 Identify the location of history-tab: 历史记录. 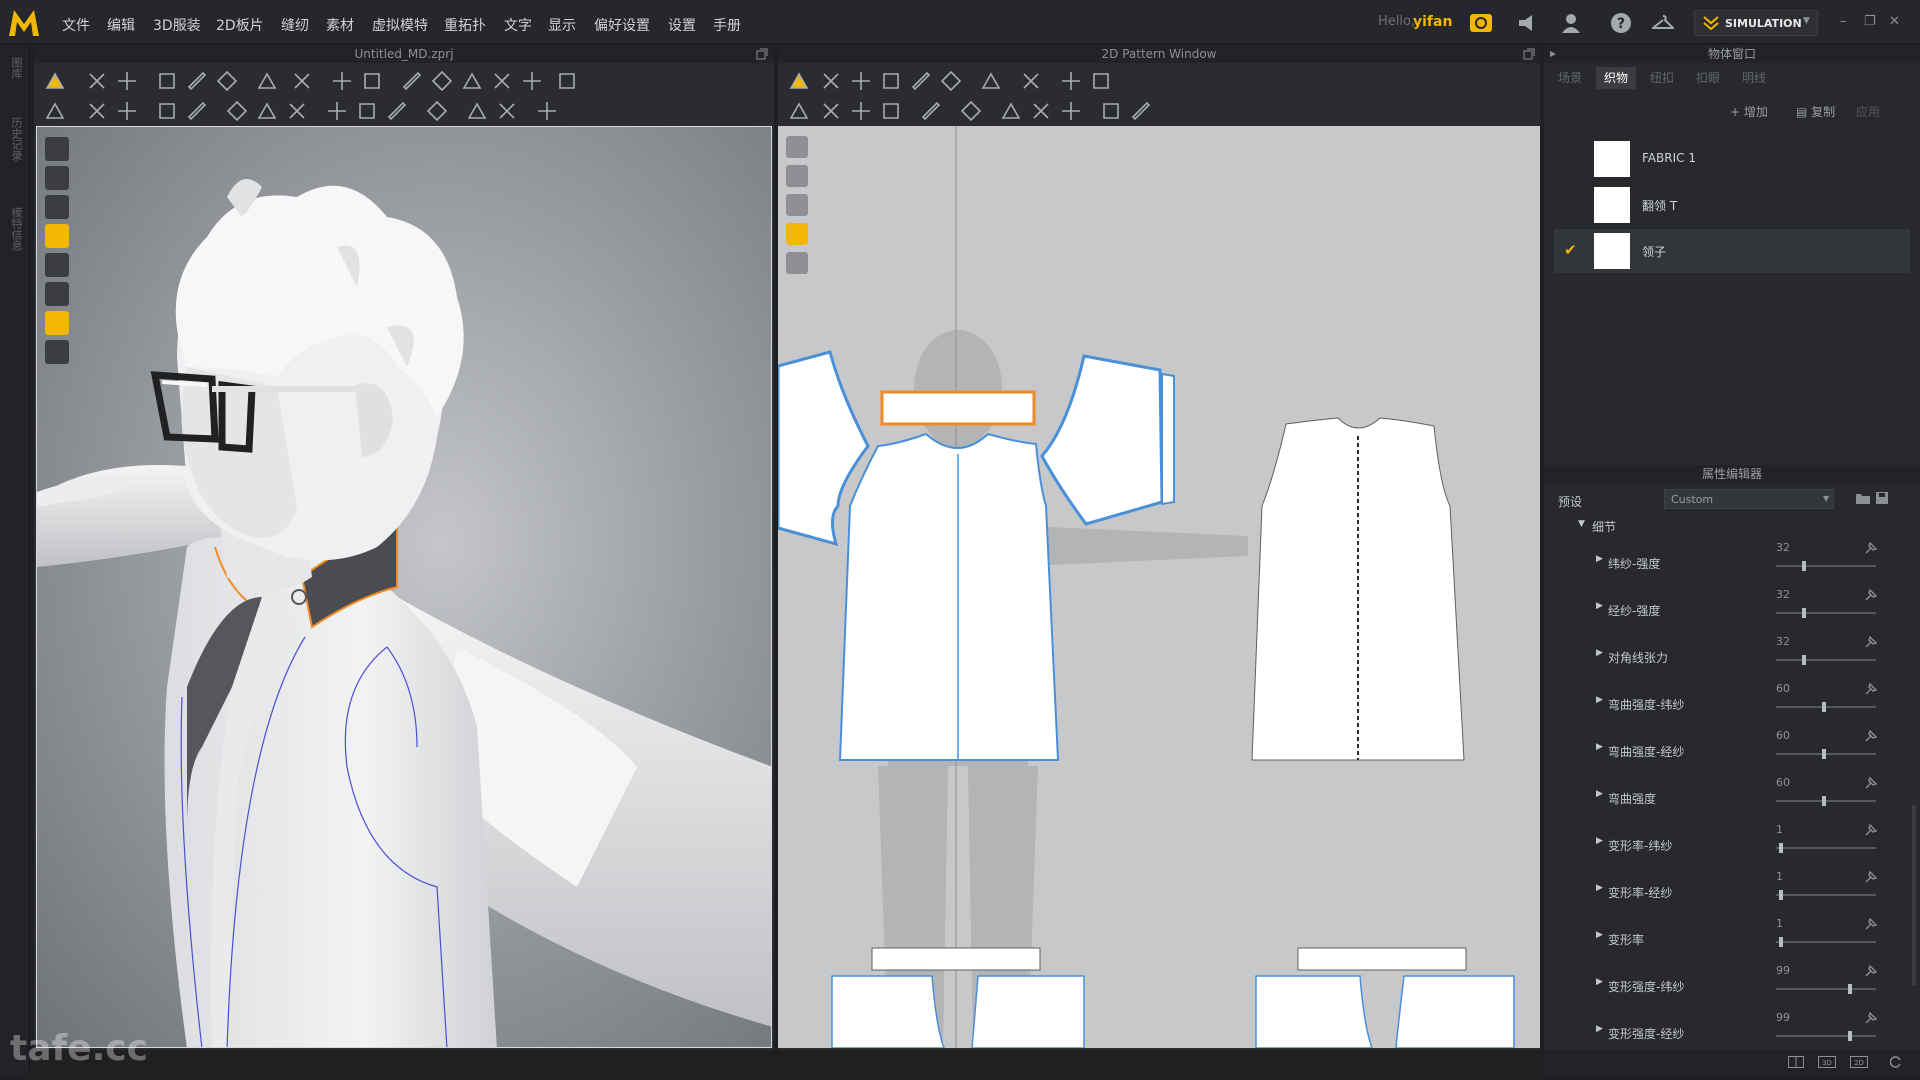
(16, 139).